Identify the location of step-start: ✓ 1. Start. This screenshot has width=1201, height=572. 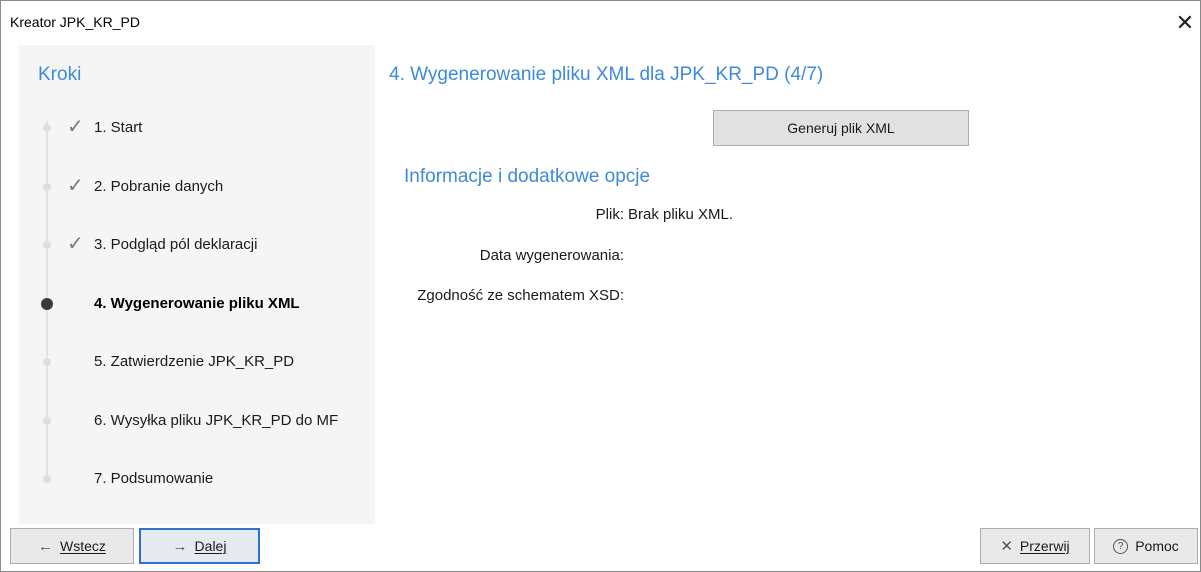
(197, 128).